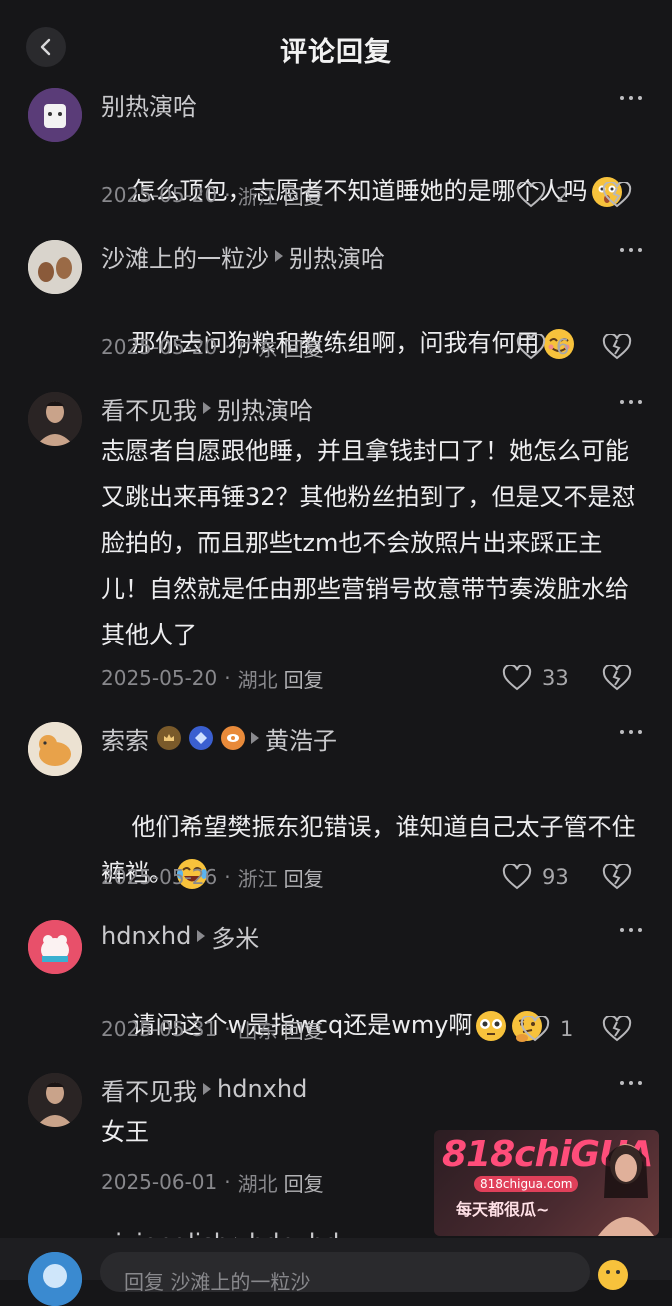 This screenshot has height=1306, width=672. I want to click on like-count: 2, so click(563, 195).